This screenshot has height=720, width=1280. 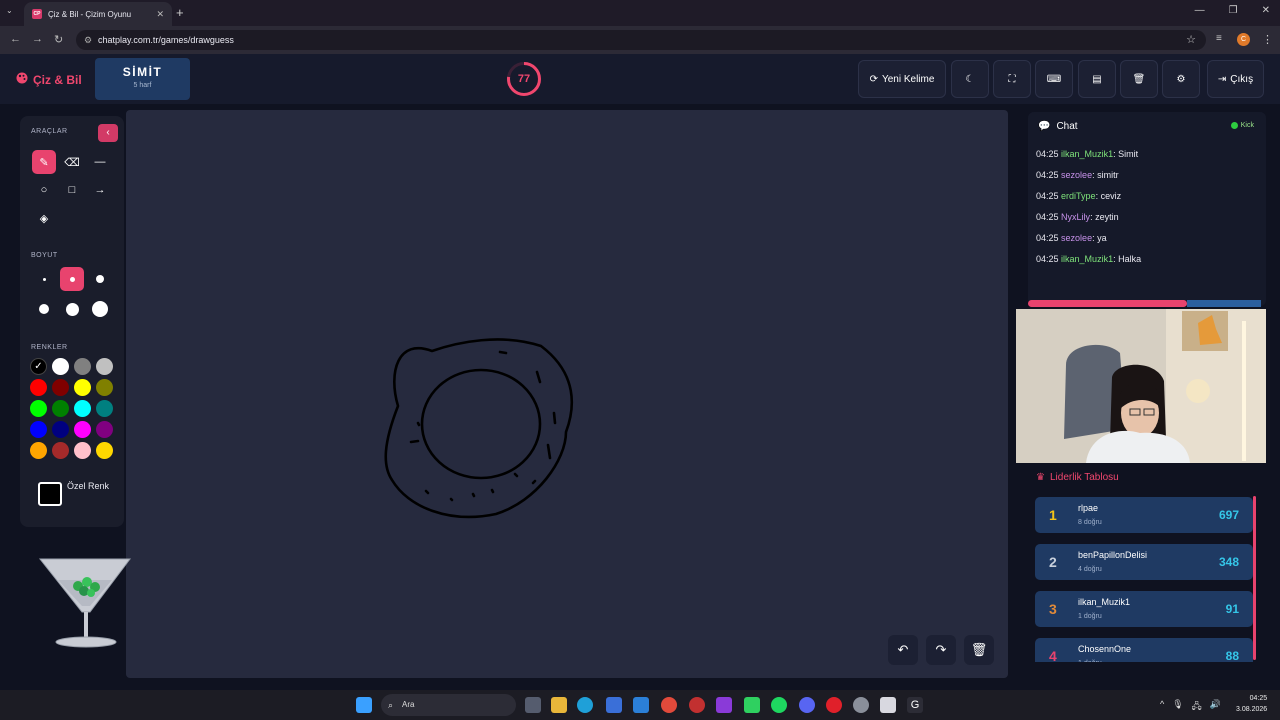 I want to click on url-field: ⚙ chatplay.com.tr/games/drawguess ☆, so click(x=641, y=40).